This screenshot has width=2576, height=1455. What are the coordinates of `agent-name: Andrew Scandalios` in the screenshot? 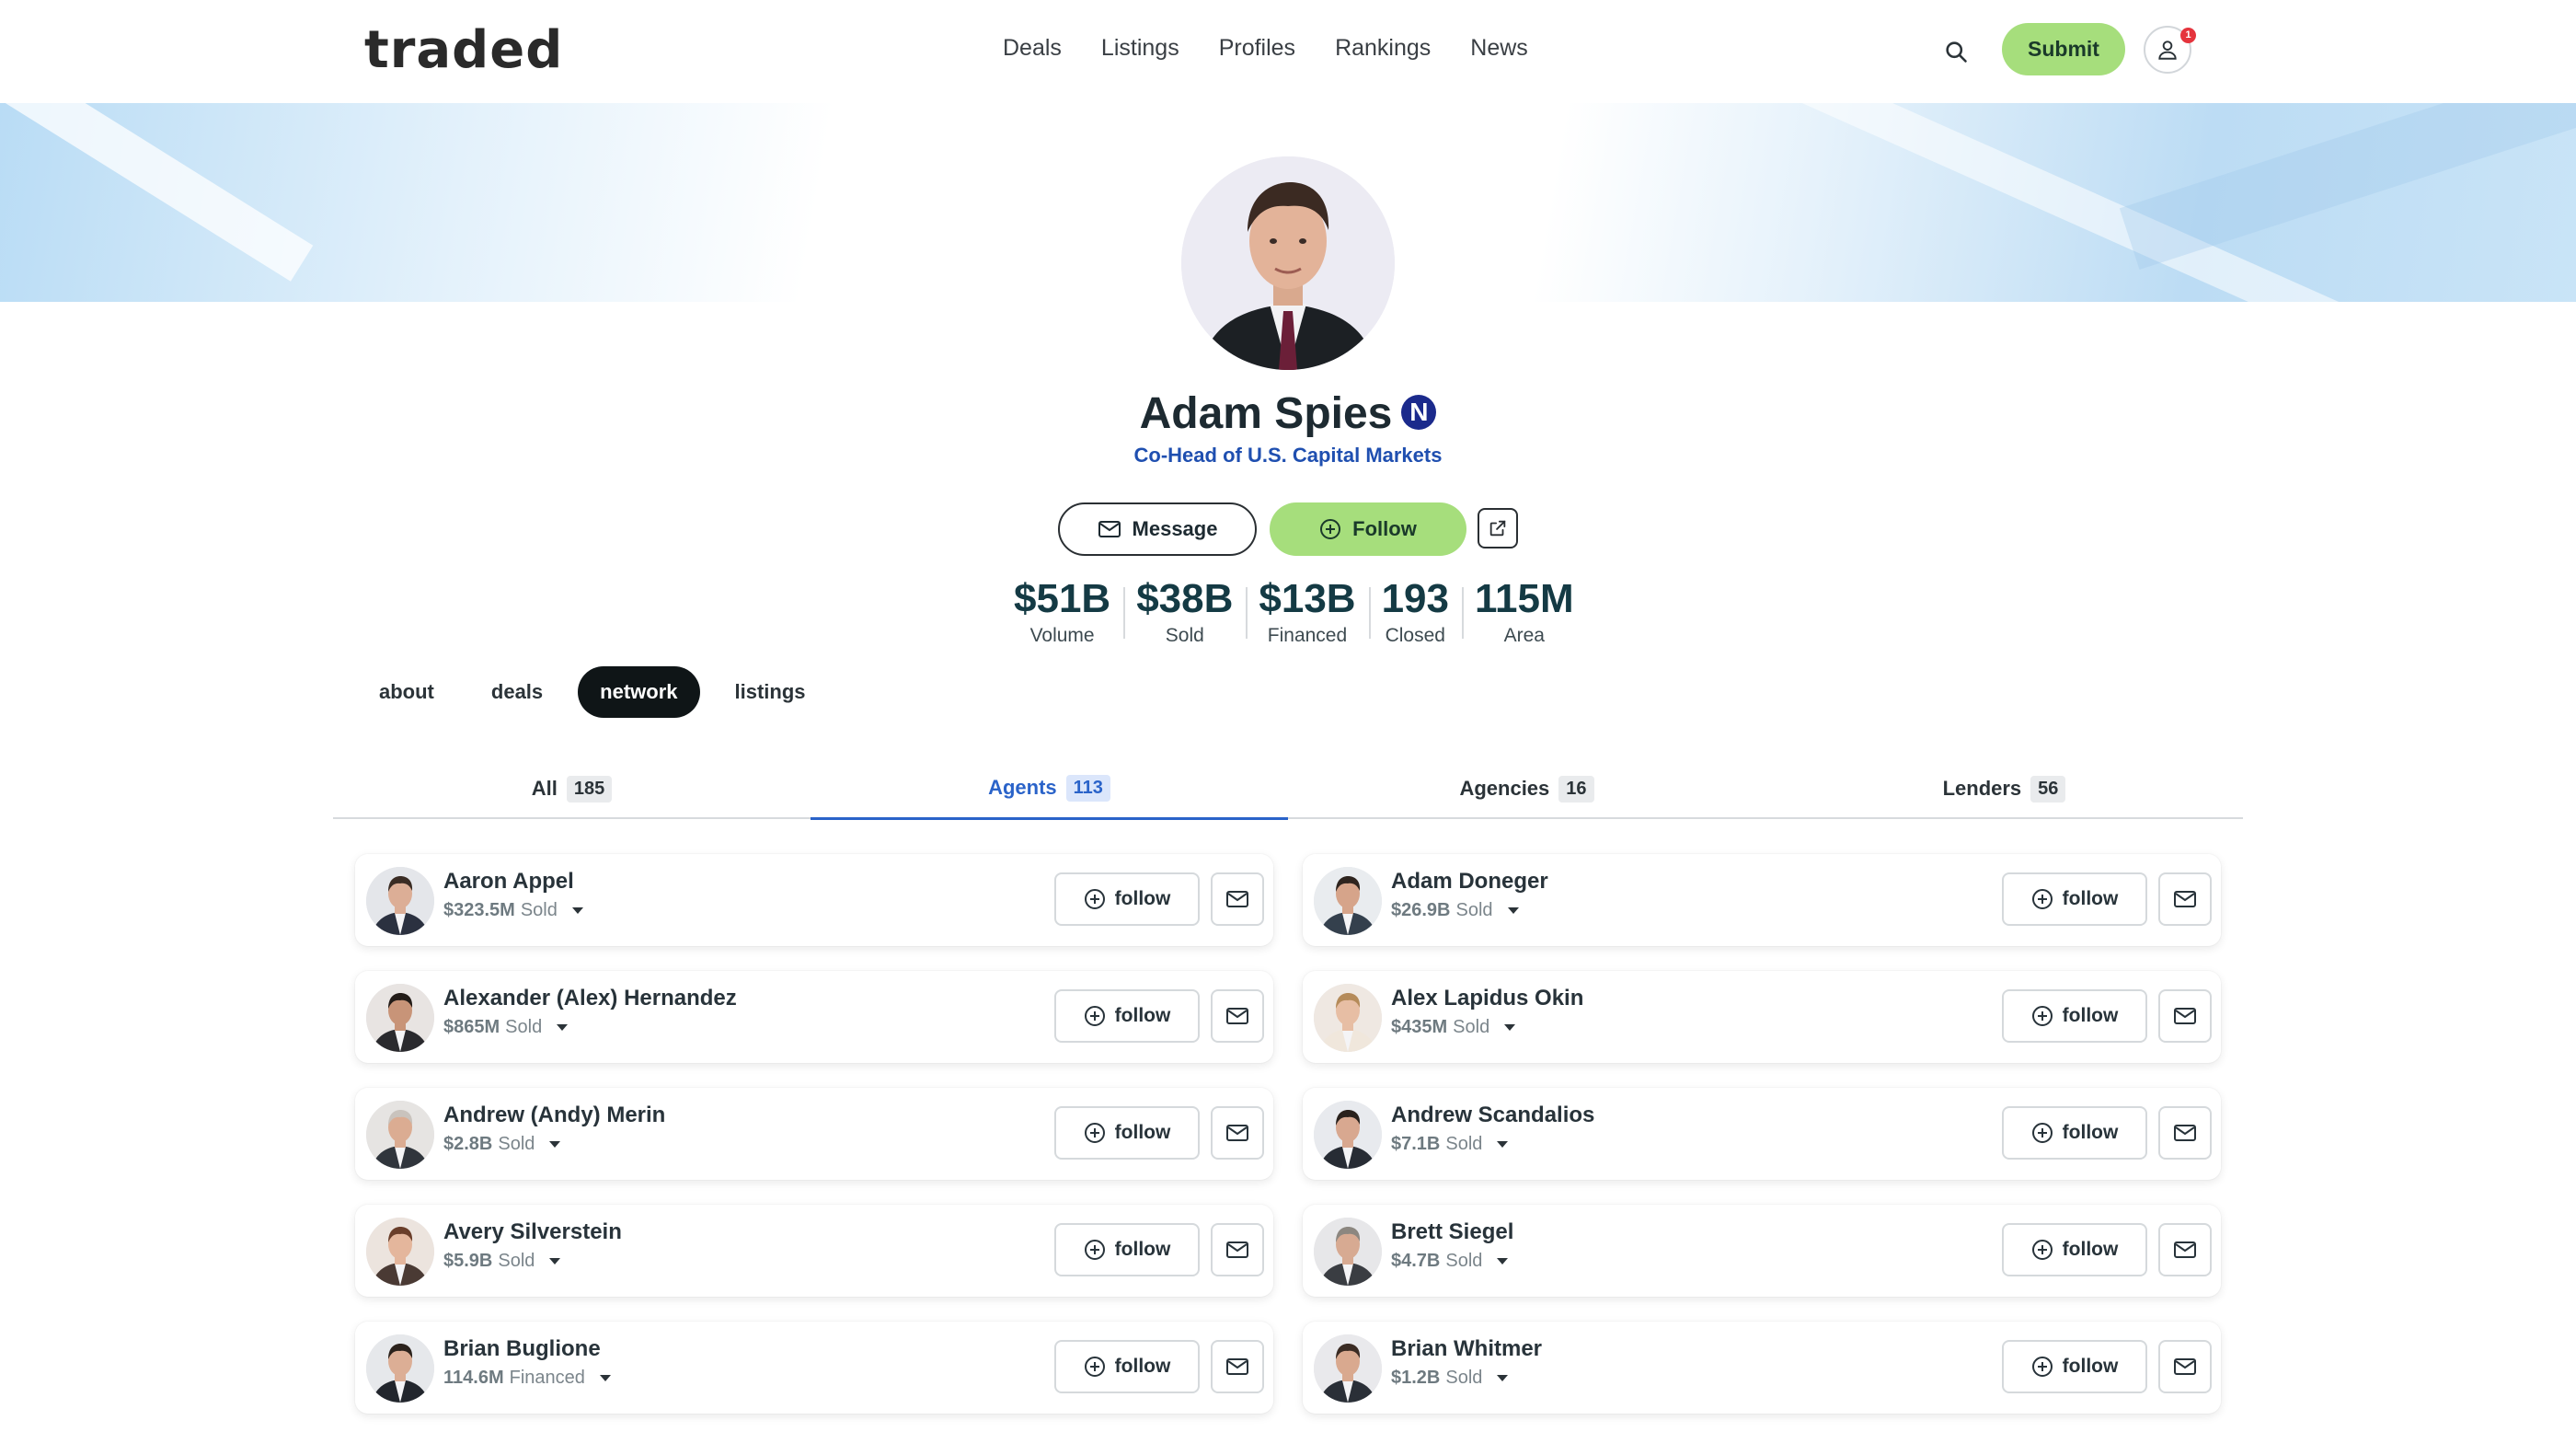 It's located at (1492, 1115).